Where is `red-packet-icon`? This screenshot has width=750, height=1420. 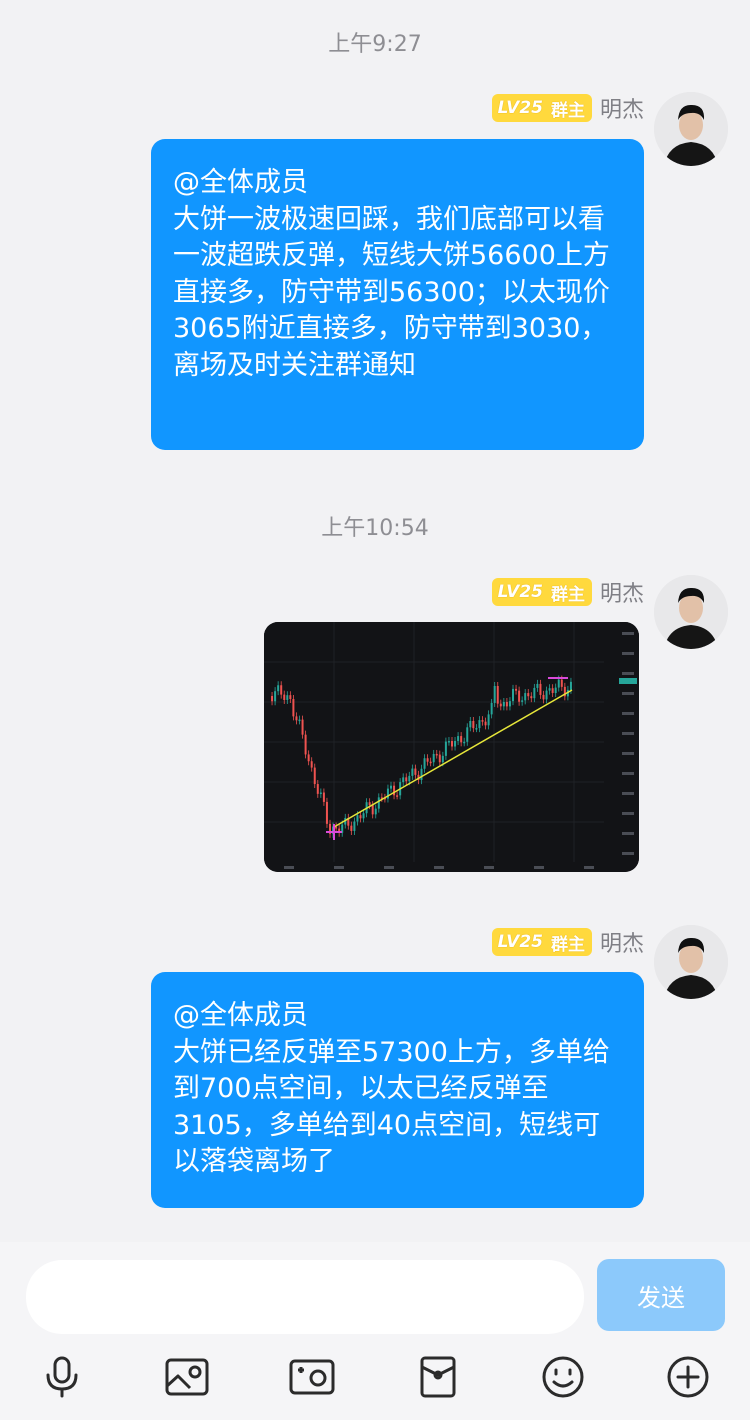 red-packet-icon is located at coordinates (438, 1377).